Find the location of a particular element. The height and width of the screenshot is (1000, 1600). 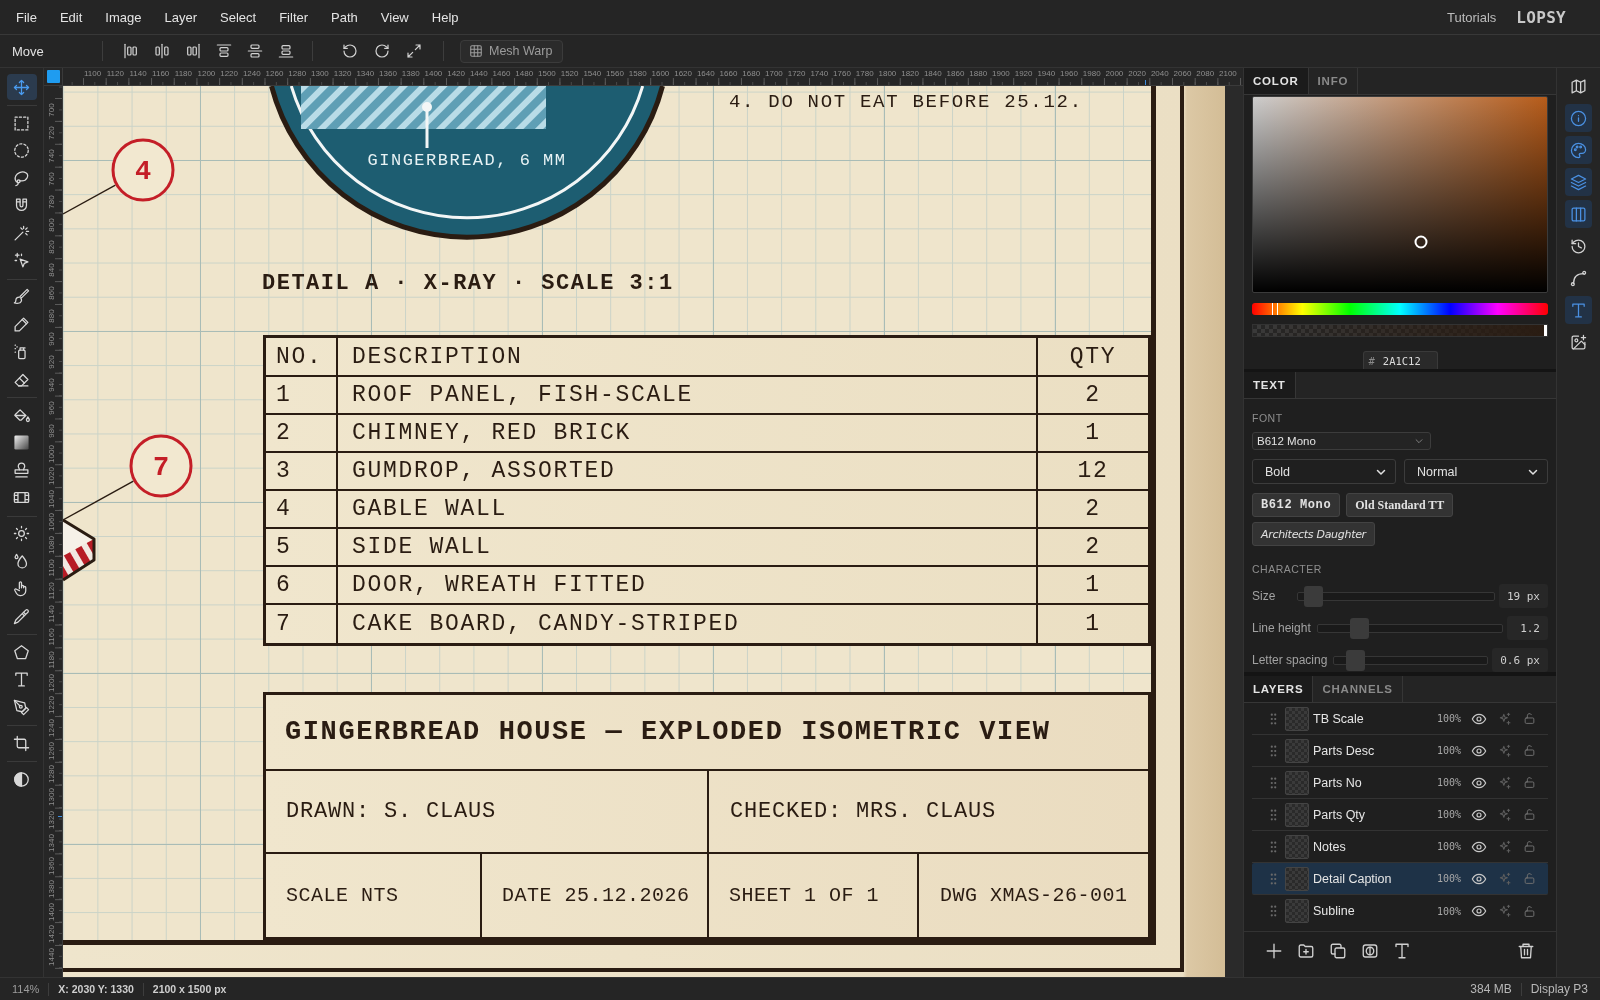

plus-icon is located at coordinates (1274, 951).